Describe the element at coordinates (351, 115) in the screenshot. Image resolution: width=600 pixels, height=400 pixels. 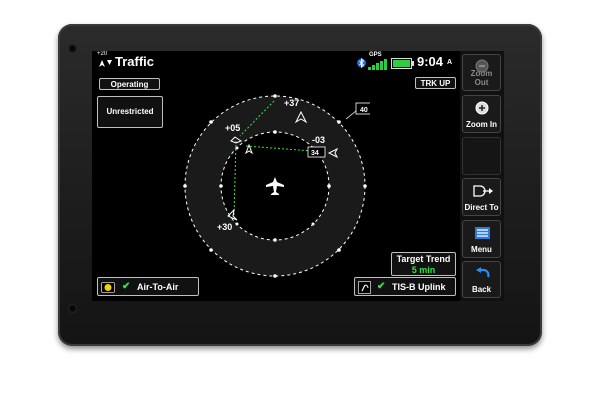
I see `callout-leader` at that location.